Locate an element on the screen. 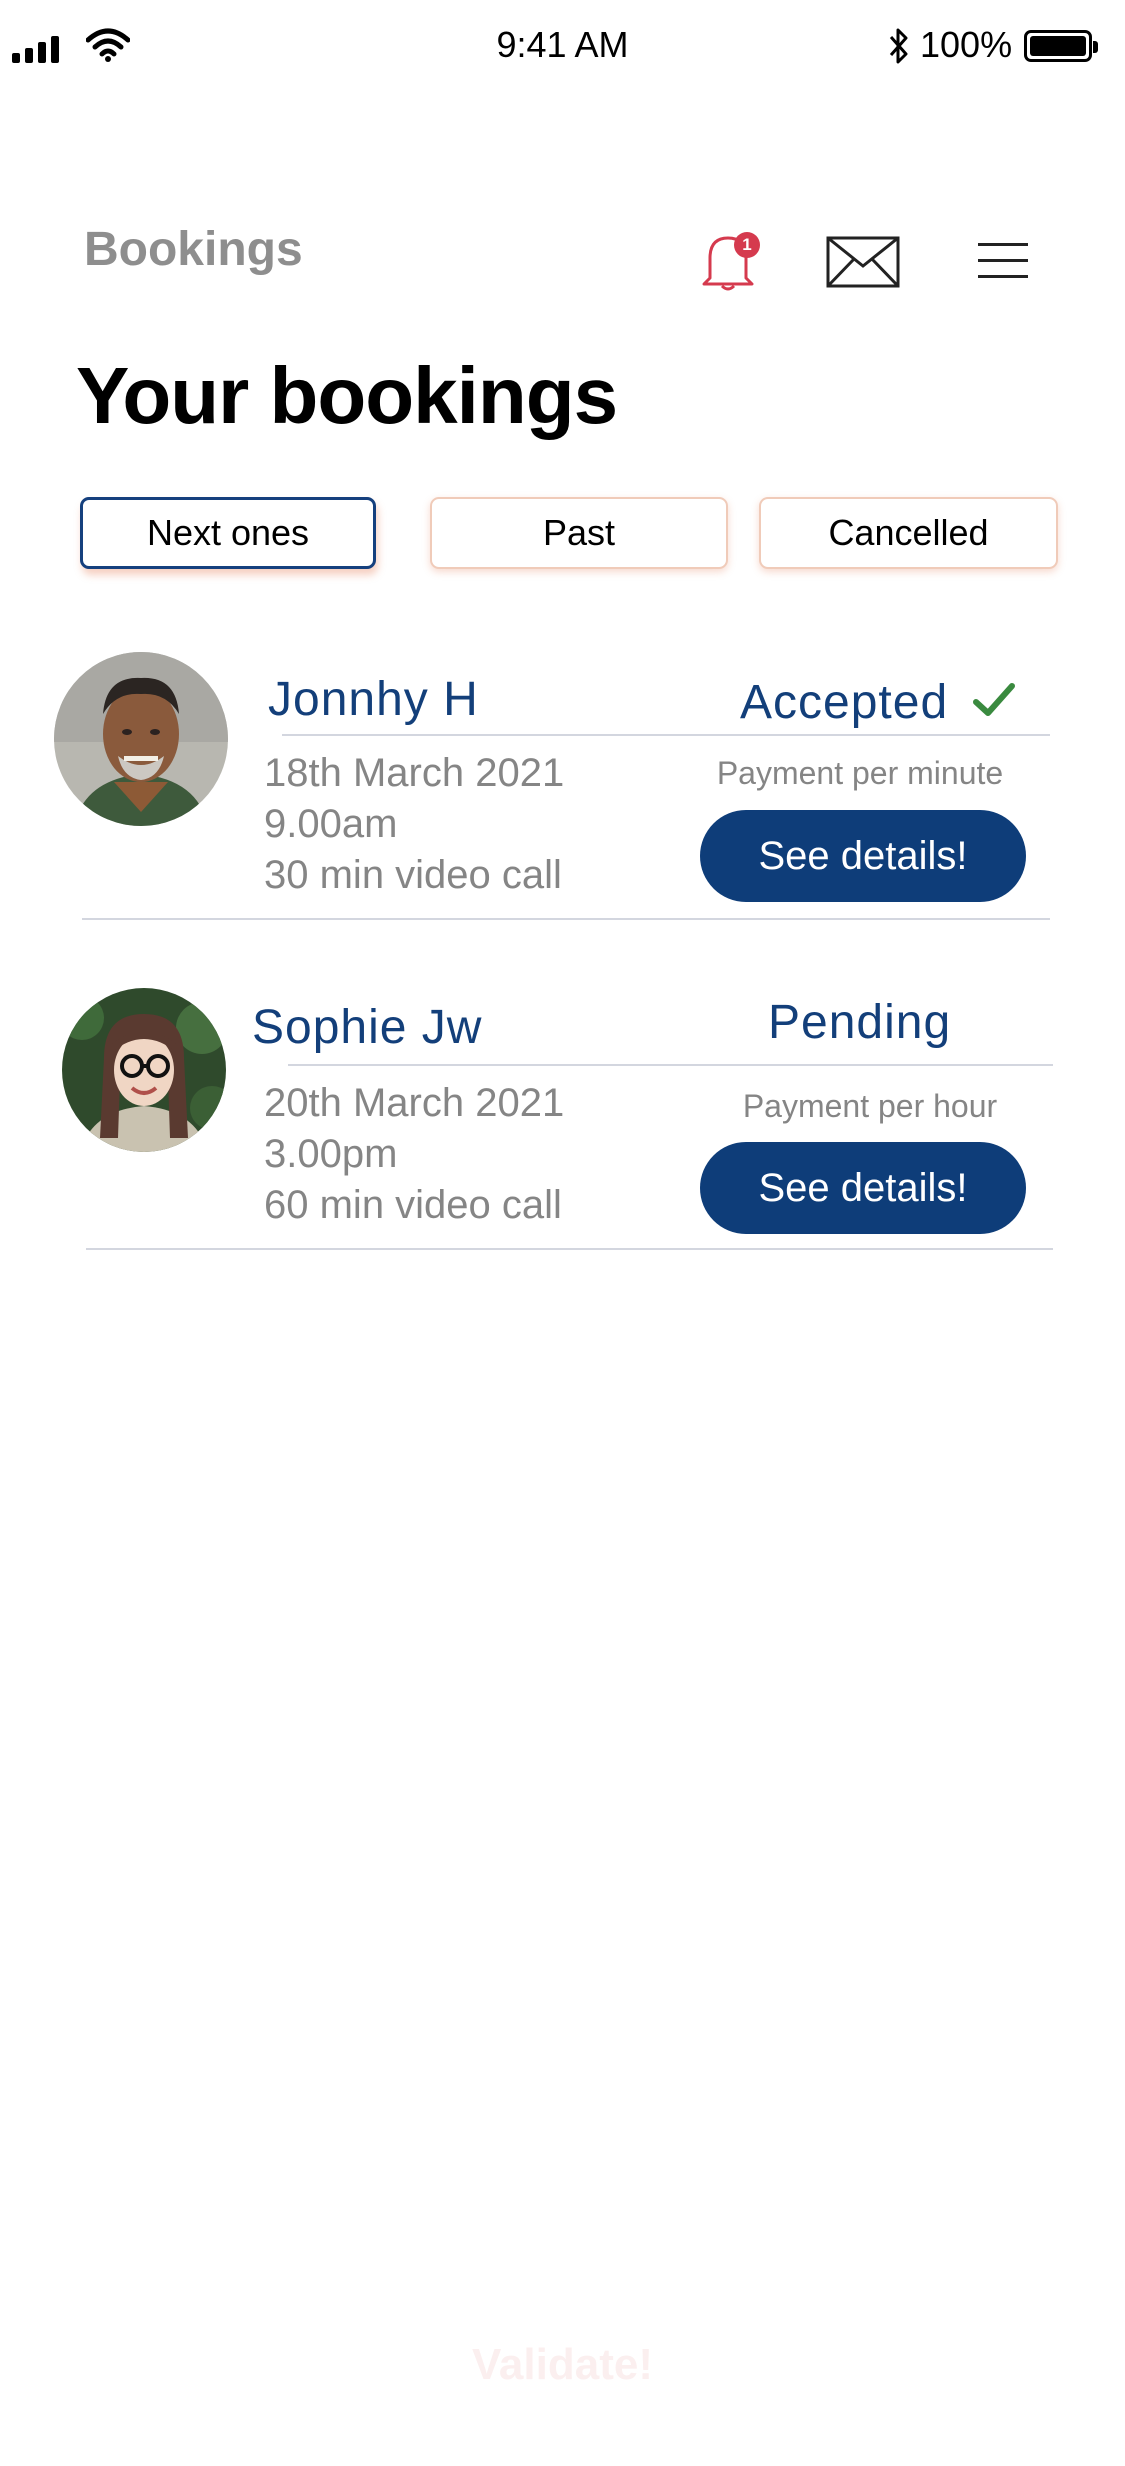  validate-button: Validate! is located at coordinates (562, 2365).